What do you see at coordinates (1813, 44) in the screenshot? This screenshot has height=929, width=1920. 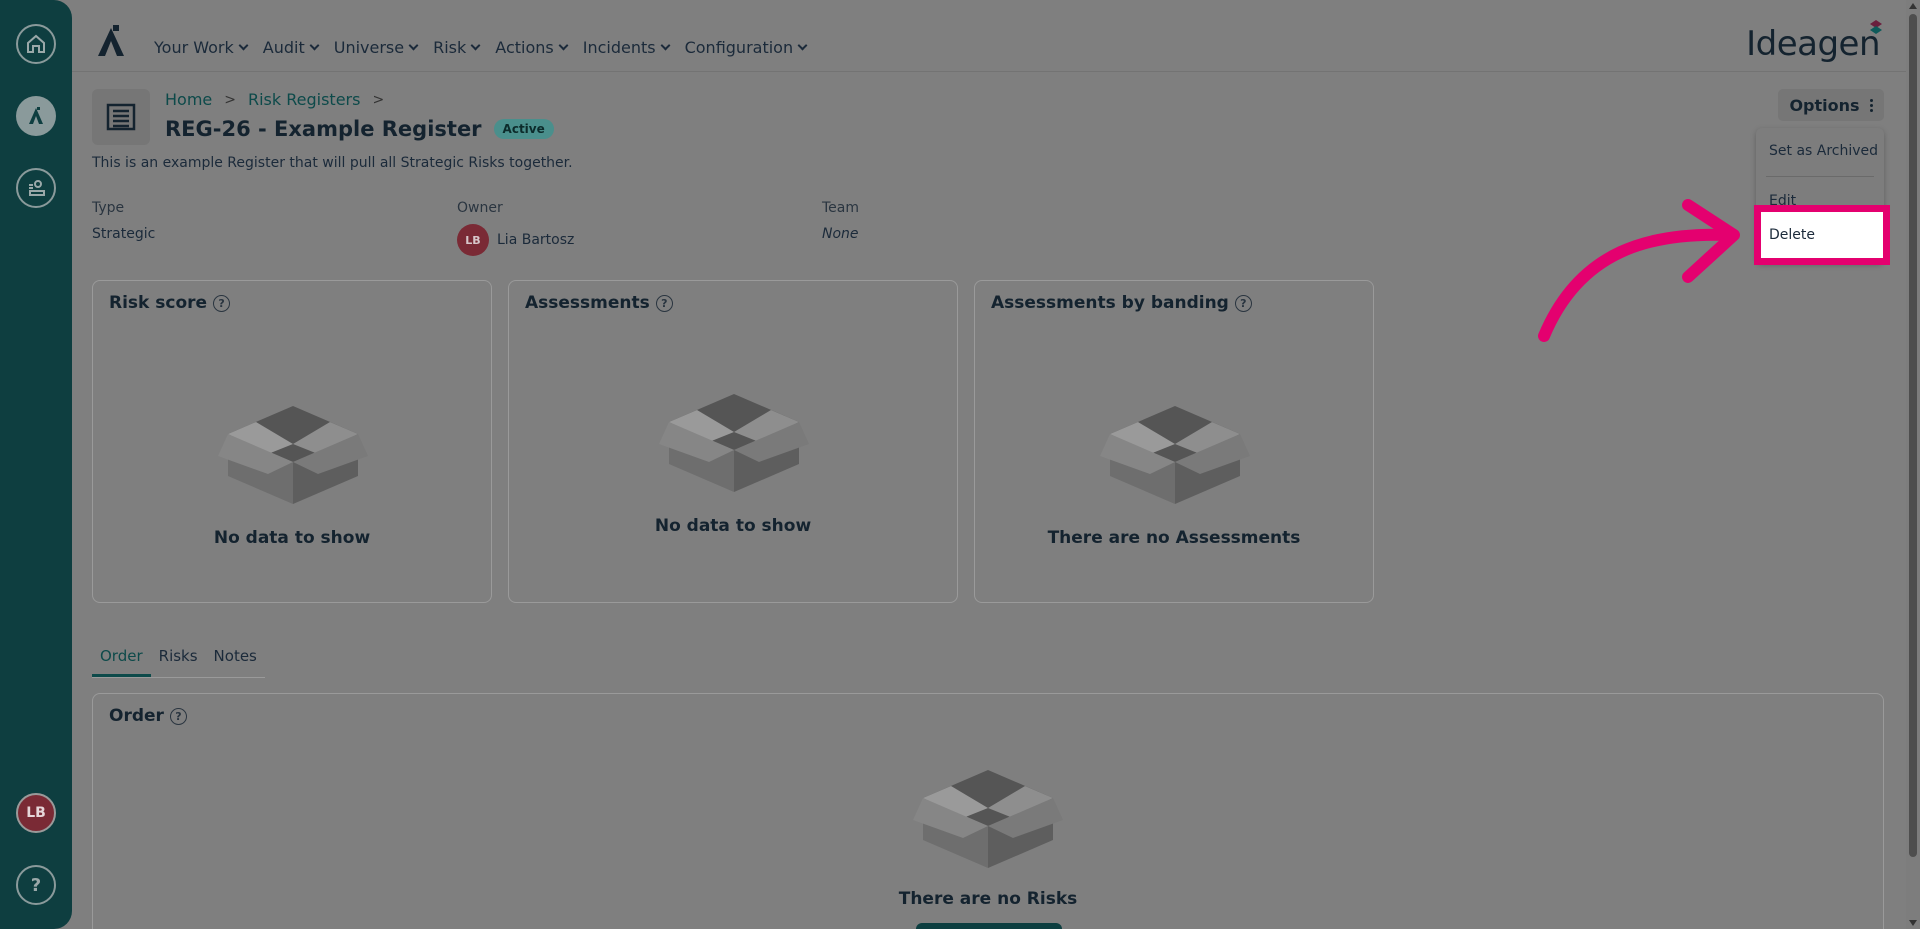 I see `brand-logo: Ideagen` at bounding box center [1813, 44].